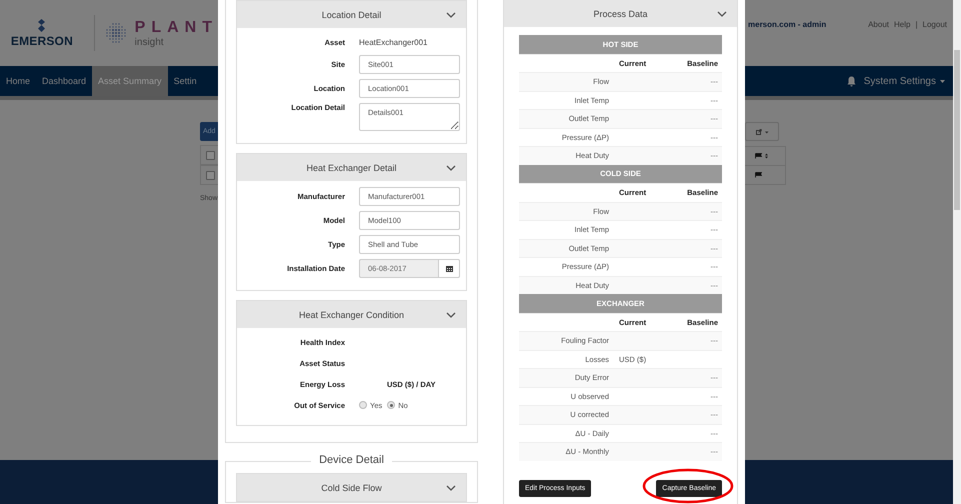 Image resolution: width=961 pixels, height=504 pixels. Describe the element at coordinates (351, 167) in the screenshot. I see `section-title: Heat Exchanger Detail` at that location.